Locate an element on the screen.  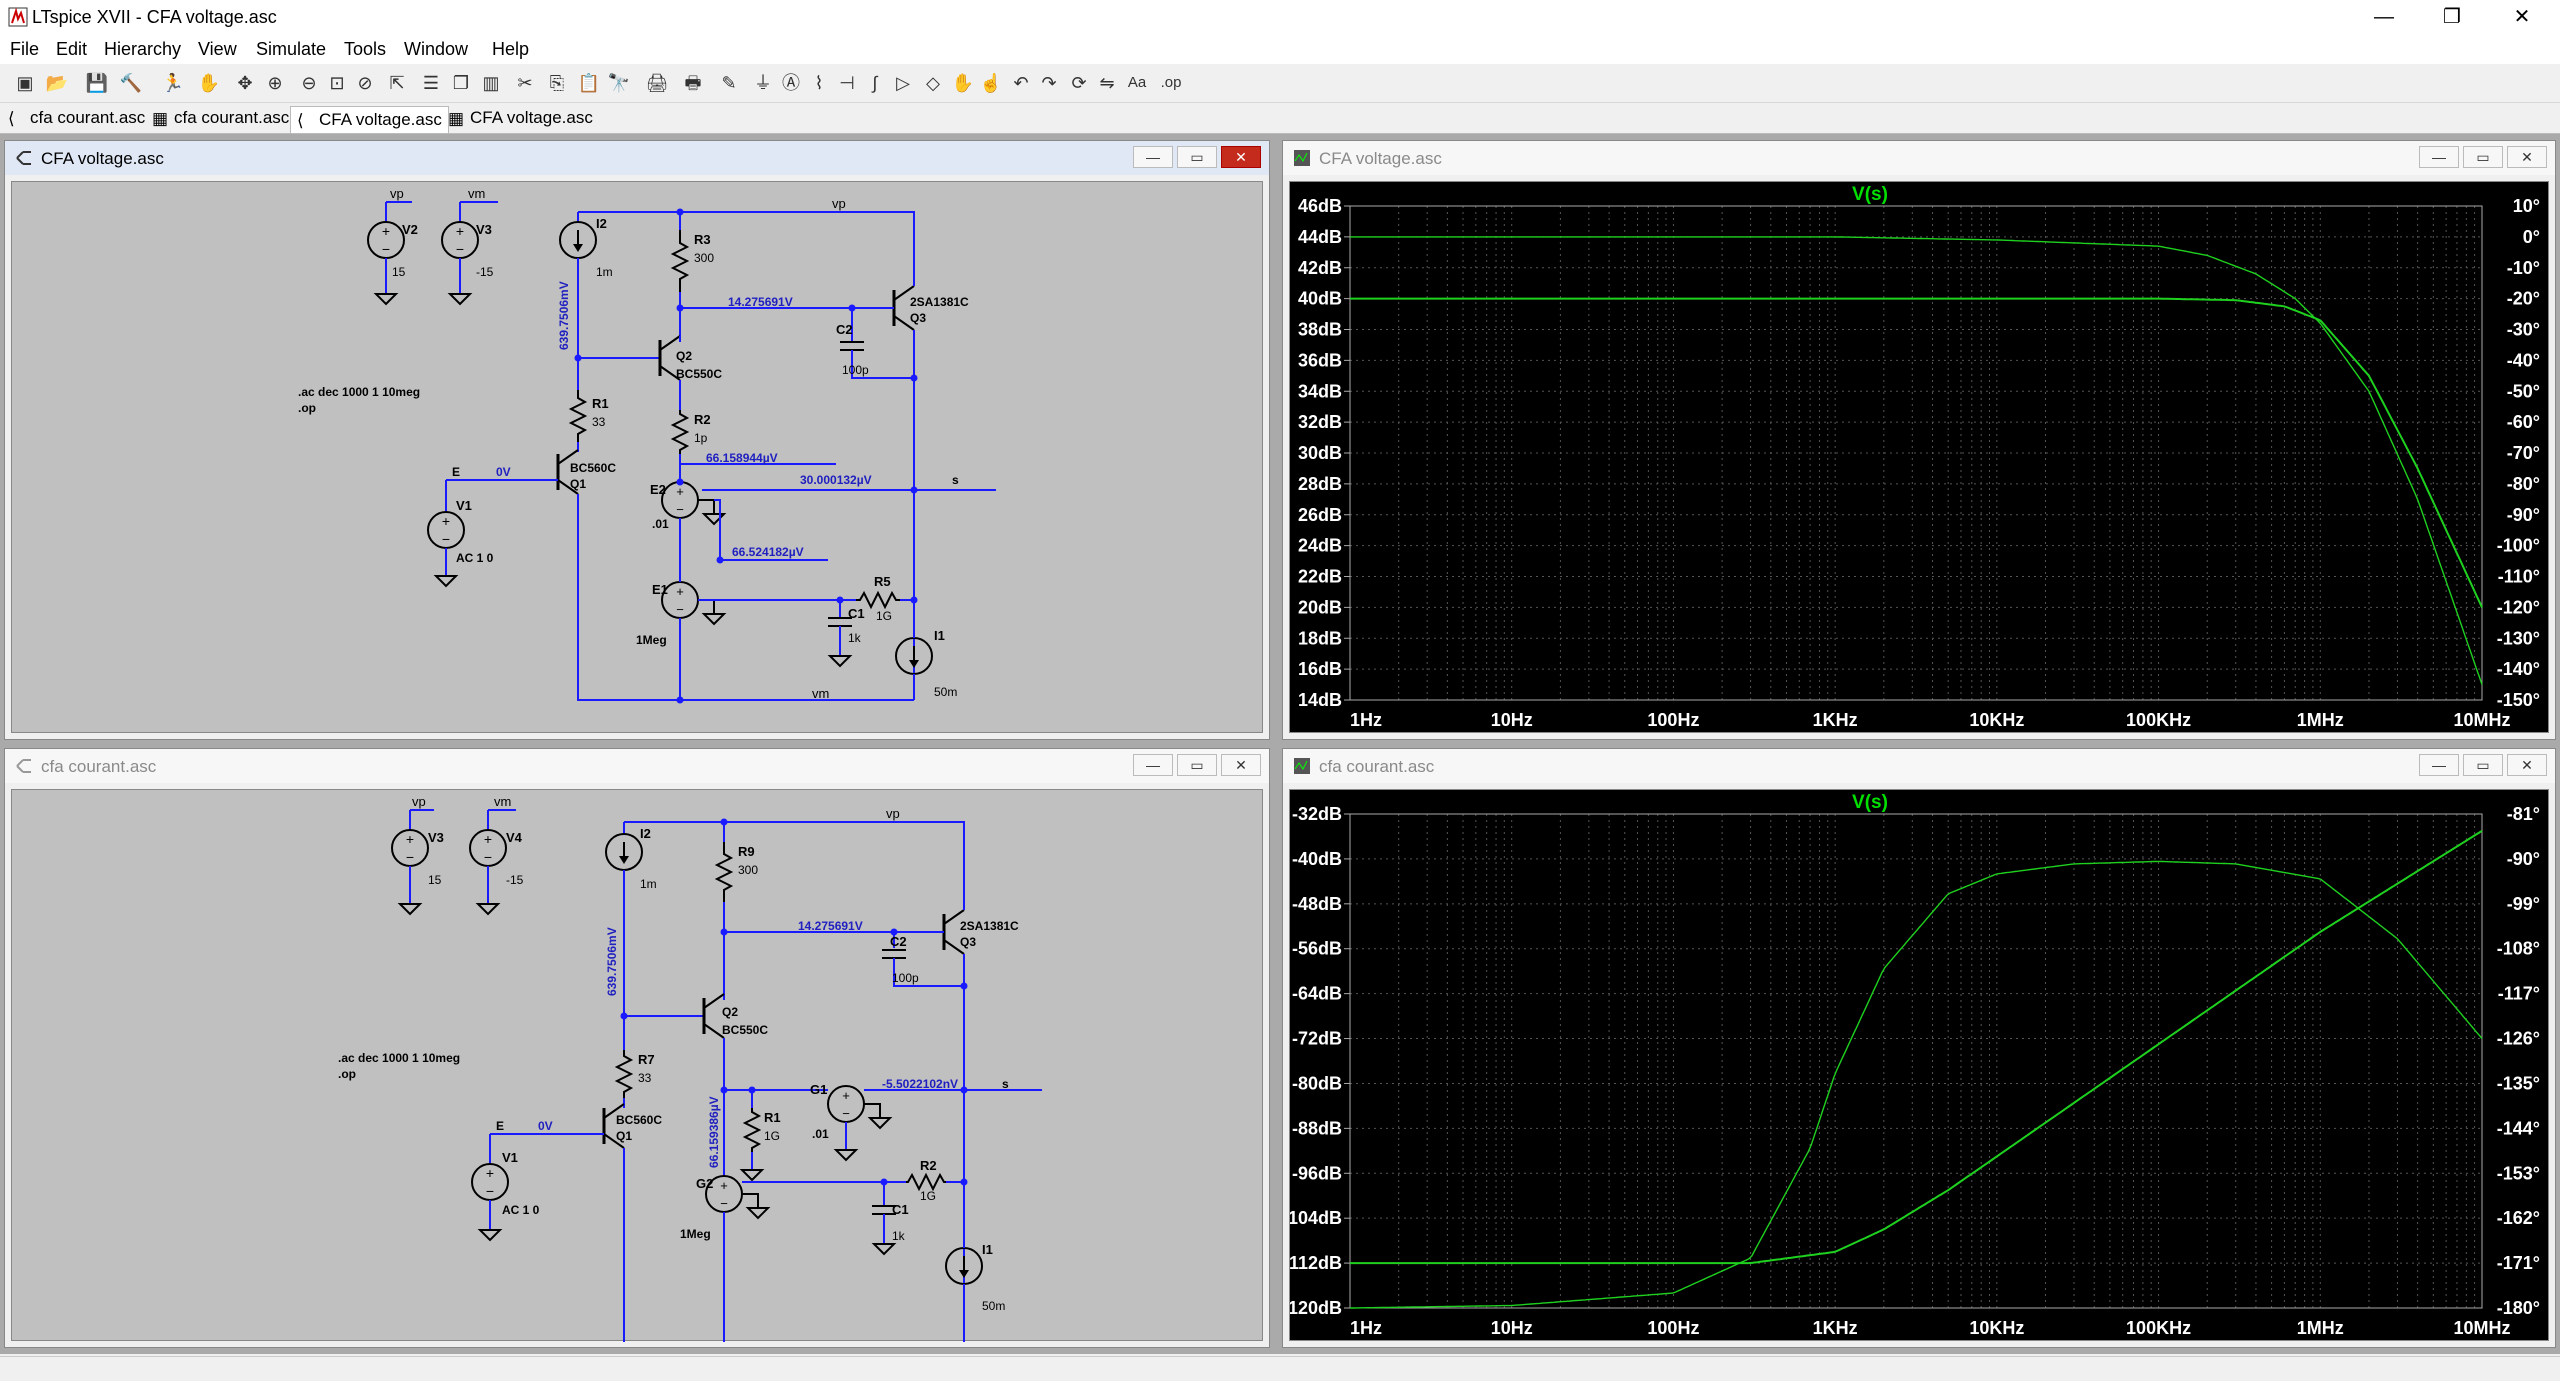
label-net-icon: Ⓐ is located at coordinates (791, 83).